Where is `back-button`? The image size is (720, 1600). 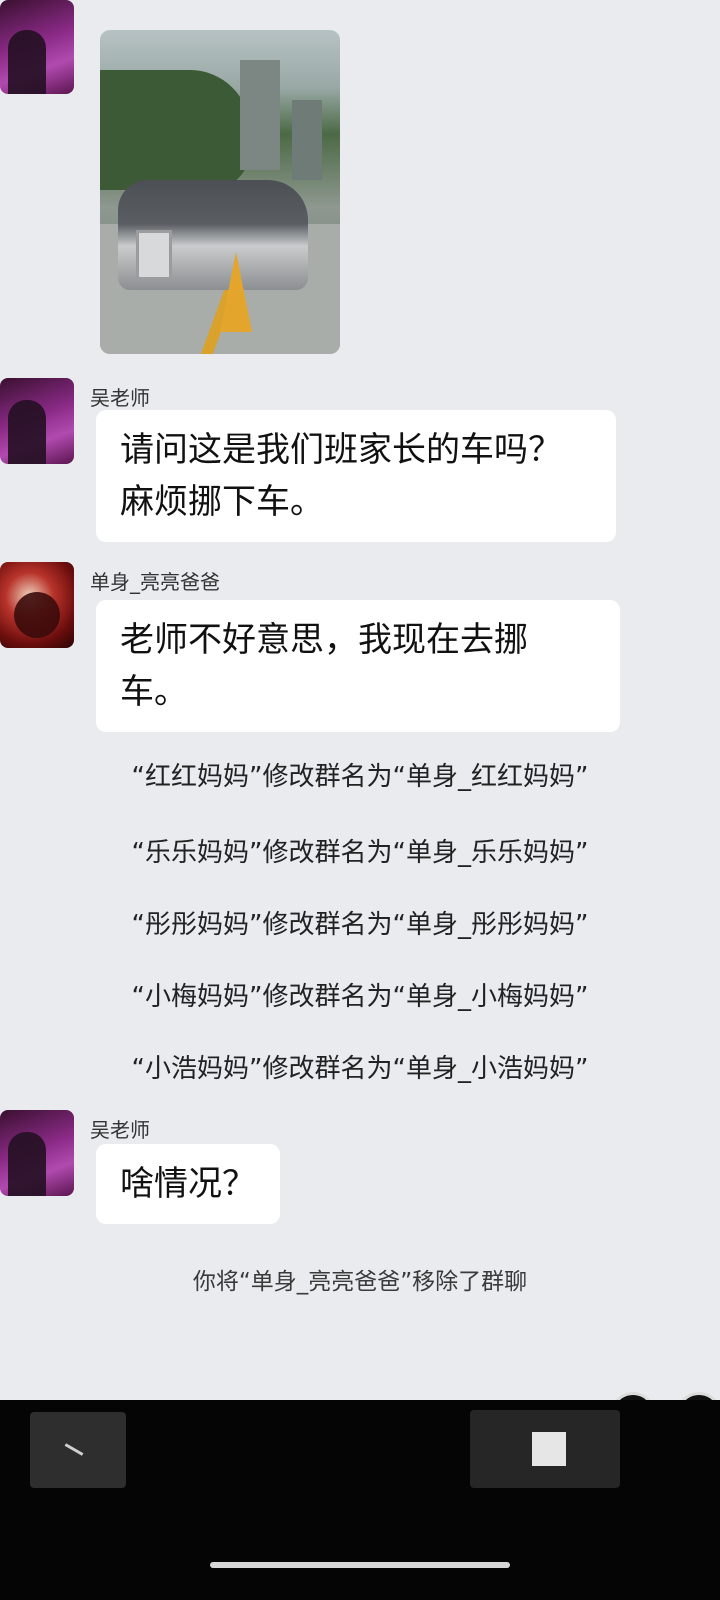 back-button is located at coordinates (78, 1450).